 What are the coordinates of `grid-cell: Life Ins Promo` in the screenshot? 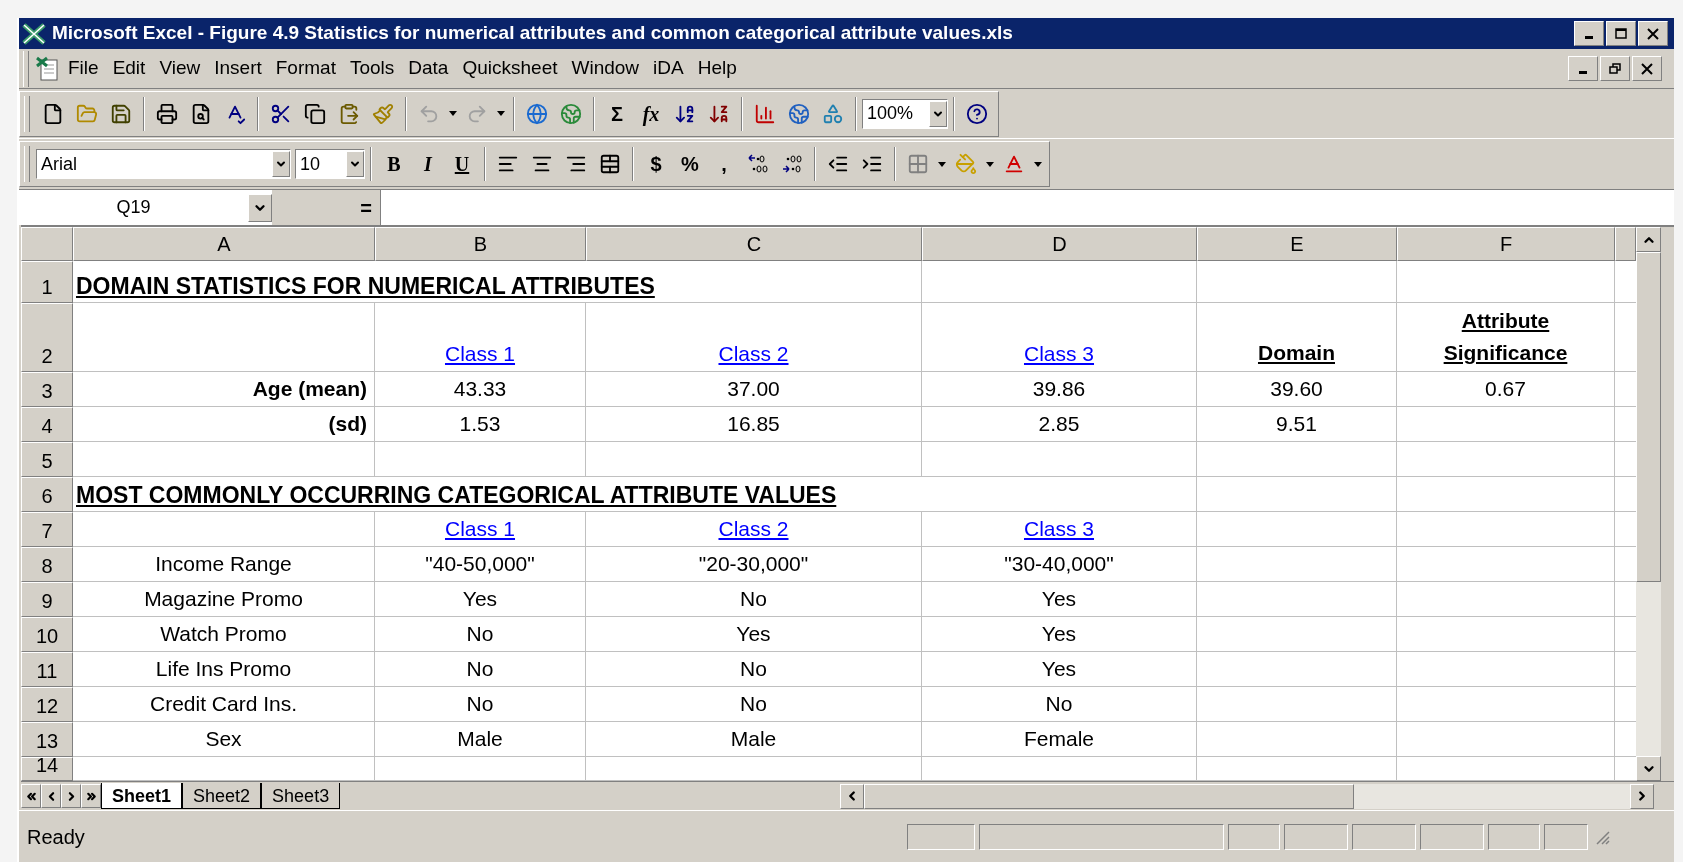 It's located at (224, 669).